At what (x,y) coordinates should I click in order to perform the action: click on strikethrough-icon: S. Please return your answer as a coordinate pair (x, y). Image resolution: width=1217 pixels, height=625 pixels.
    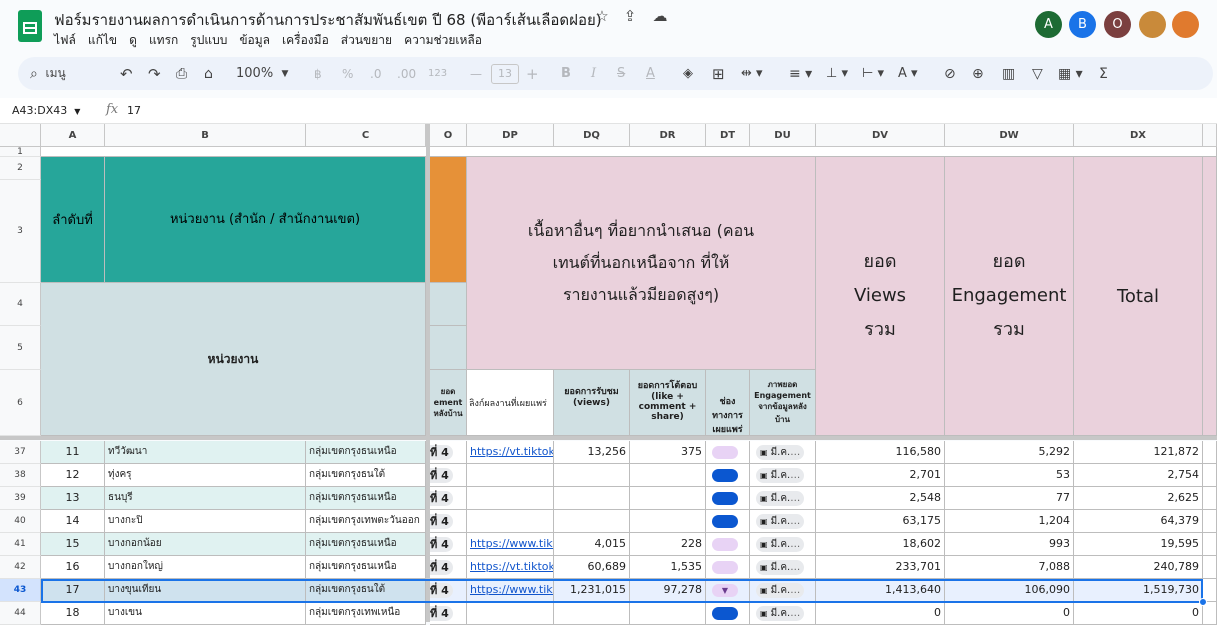
    Looking at the image, I should click on (621, 73).